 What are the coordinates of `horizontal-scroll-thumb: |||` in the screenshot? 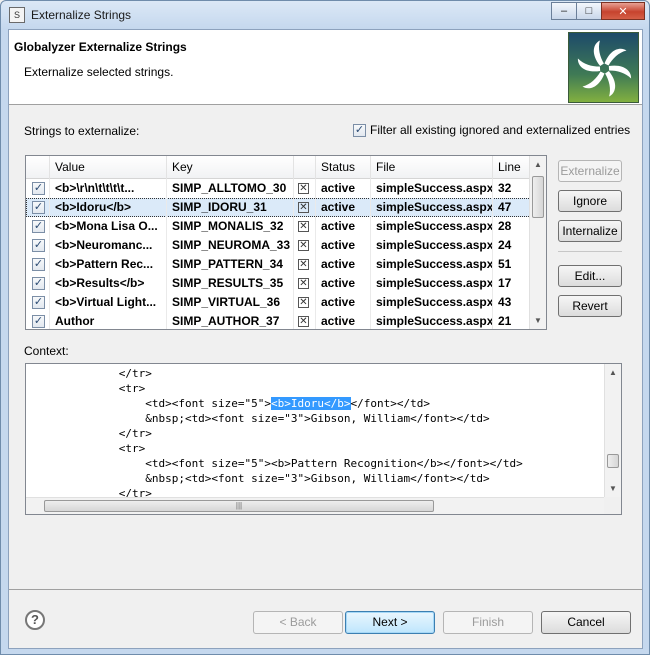 It's located at (239, 506).